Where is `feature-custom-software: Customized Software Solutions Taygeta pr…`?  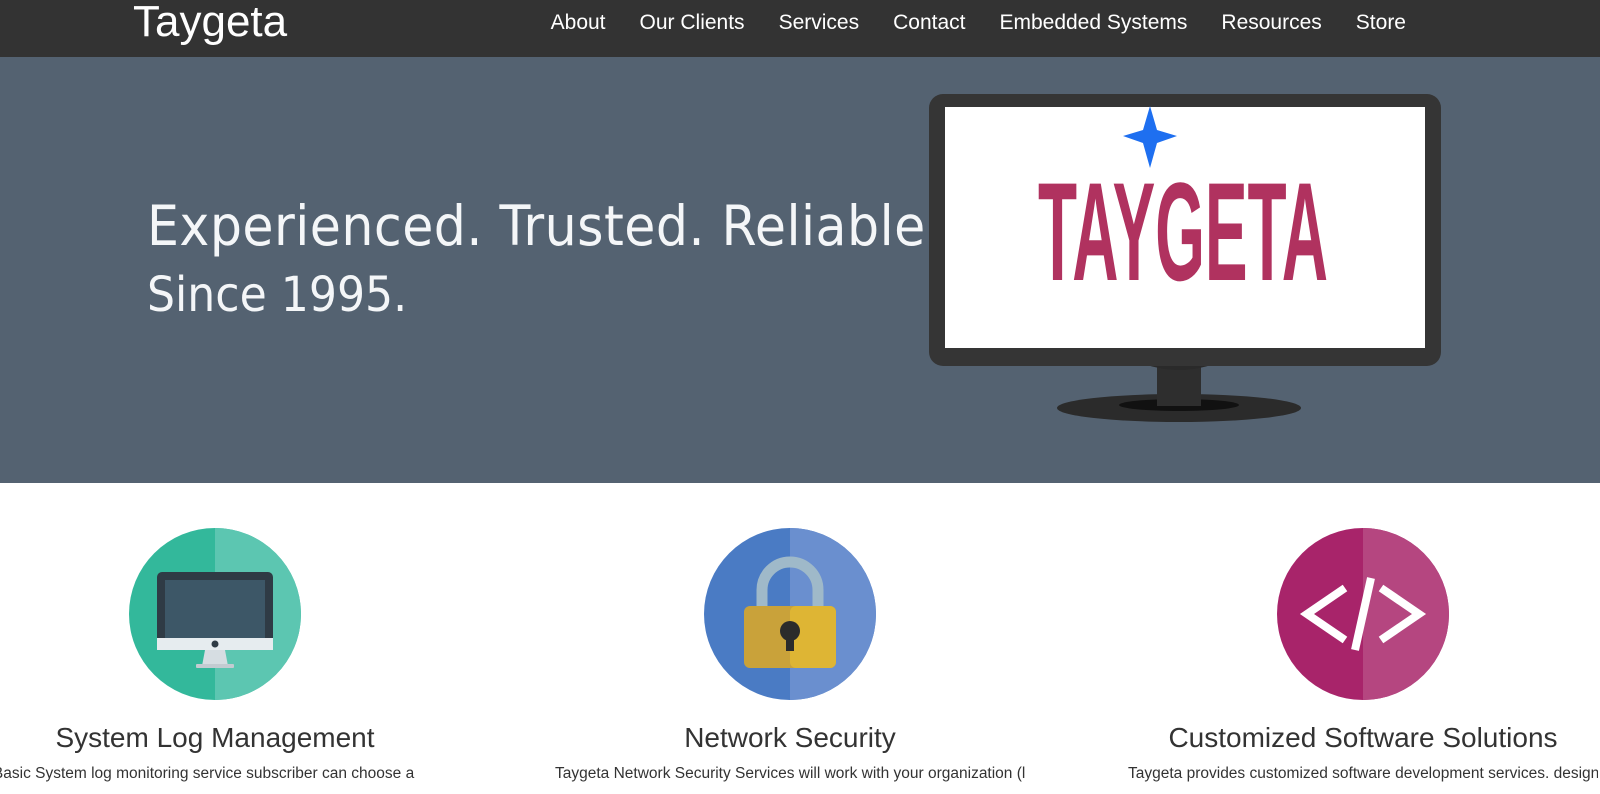
feature-custom-software: Customized Software Solutions Taygeta pr… is located at coordinates (1363, 657).